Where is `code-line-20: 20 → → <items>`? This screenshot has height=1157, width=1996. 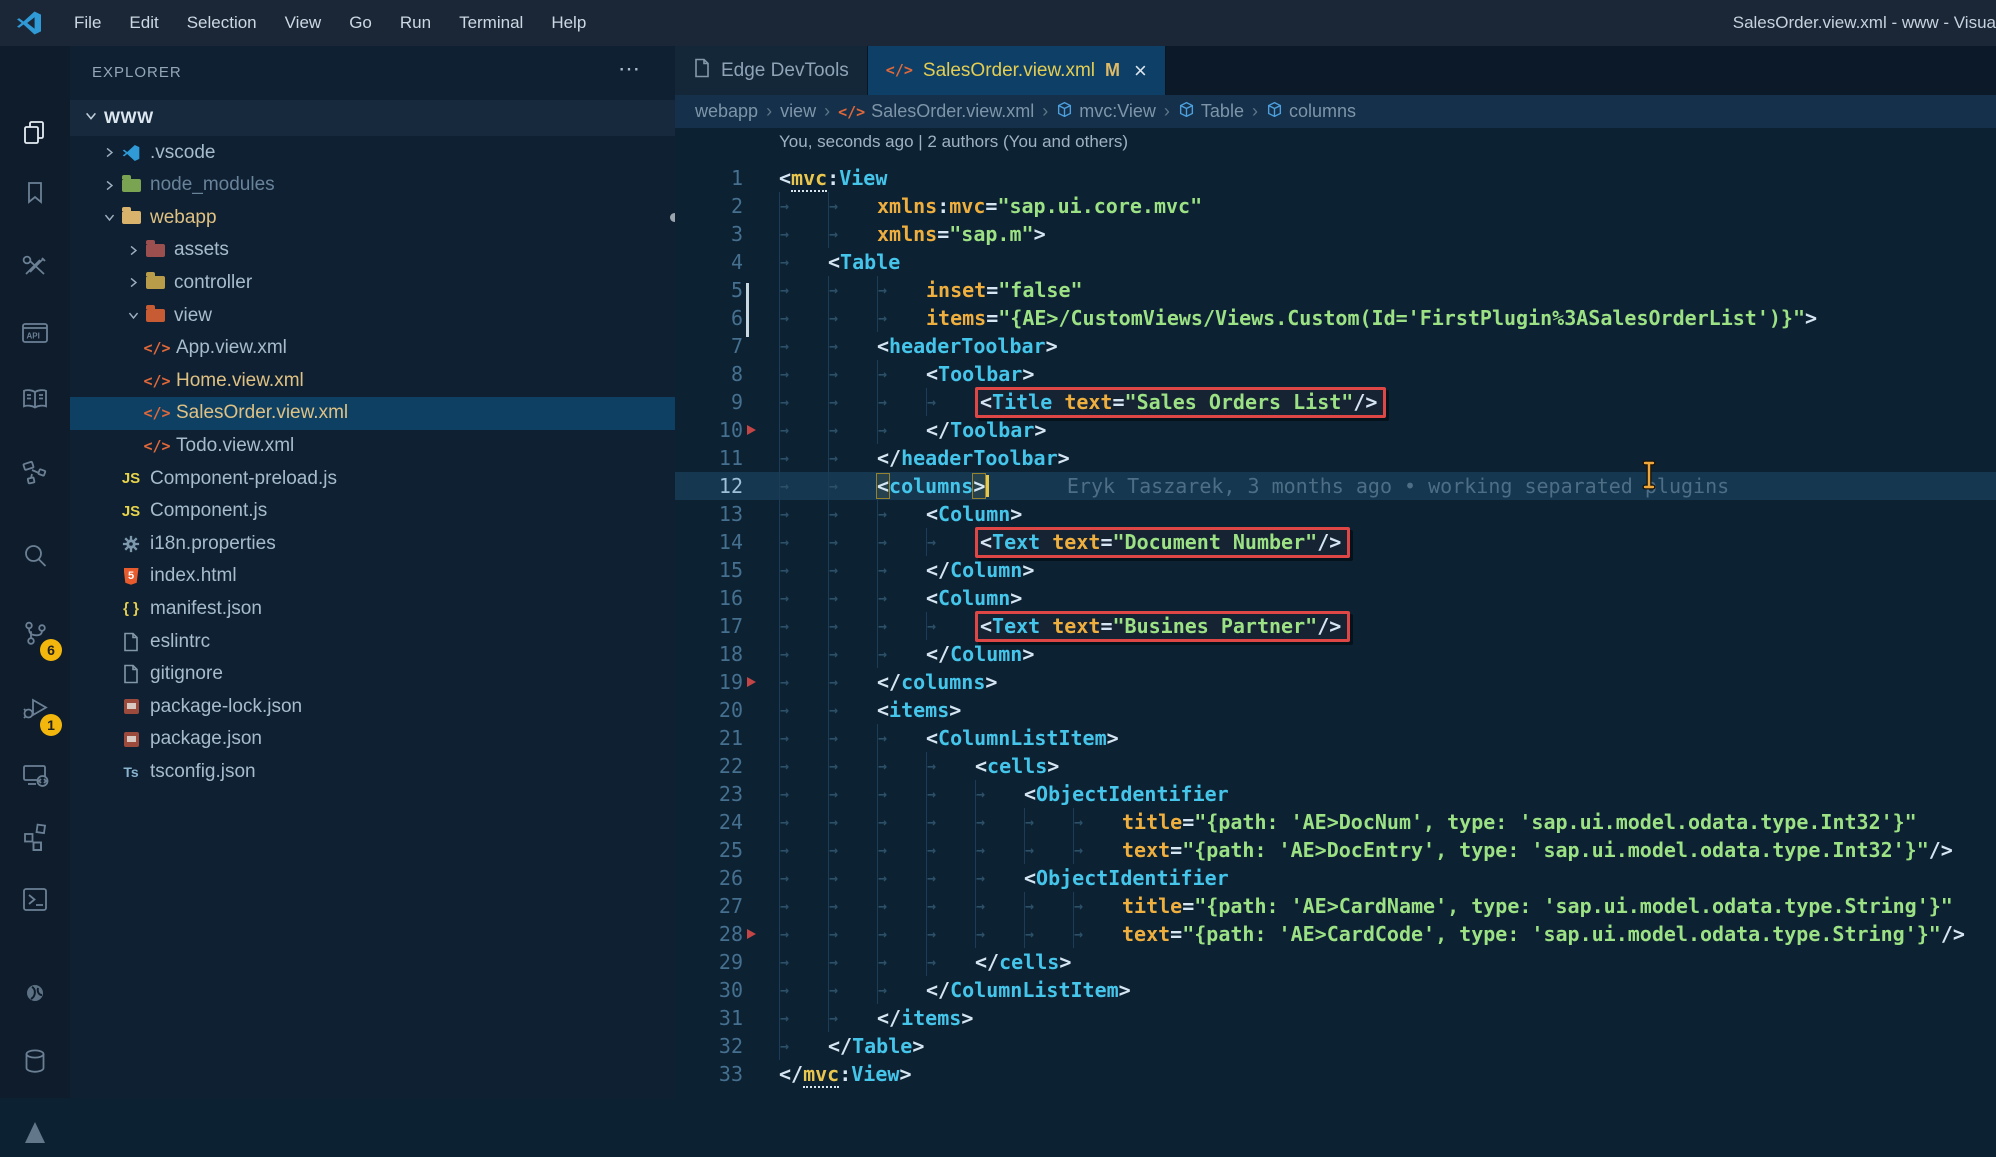 code-line-20: 20 → → <items> is located at coordinates (1335, 710).